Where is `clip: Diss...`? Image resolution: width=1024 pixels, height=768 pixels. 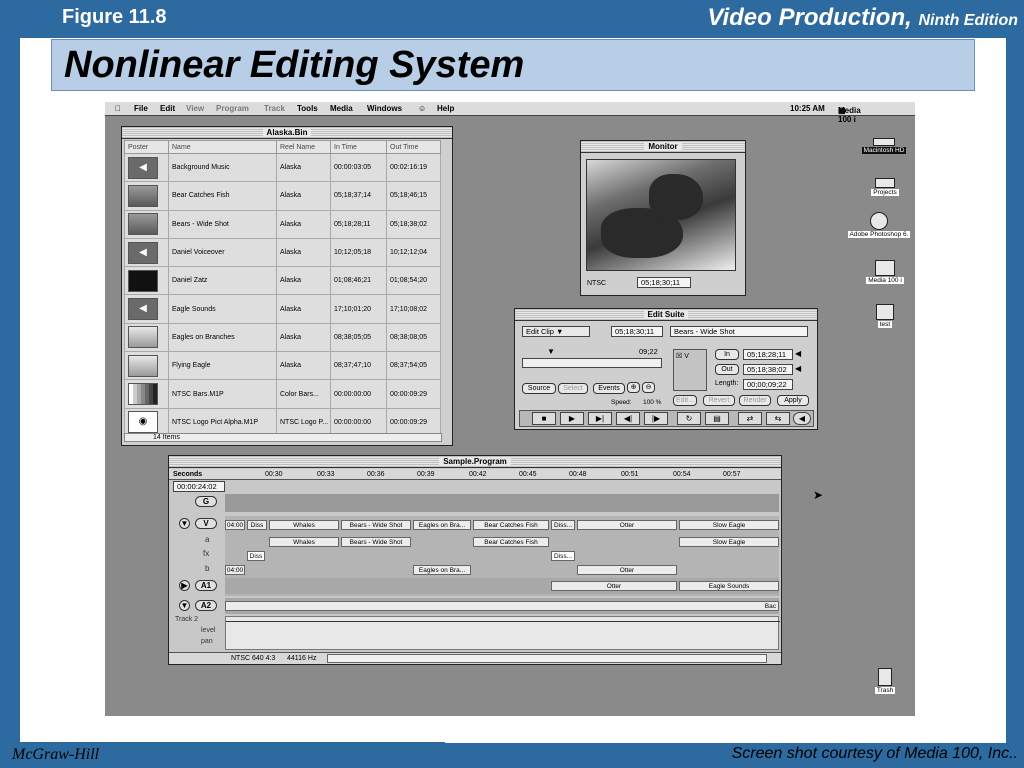
clip: Diss... is located at coordinates (563, 525).